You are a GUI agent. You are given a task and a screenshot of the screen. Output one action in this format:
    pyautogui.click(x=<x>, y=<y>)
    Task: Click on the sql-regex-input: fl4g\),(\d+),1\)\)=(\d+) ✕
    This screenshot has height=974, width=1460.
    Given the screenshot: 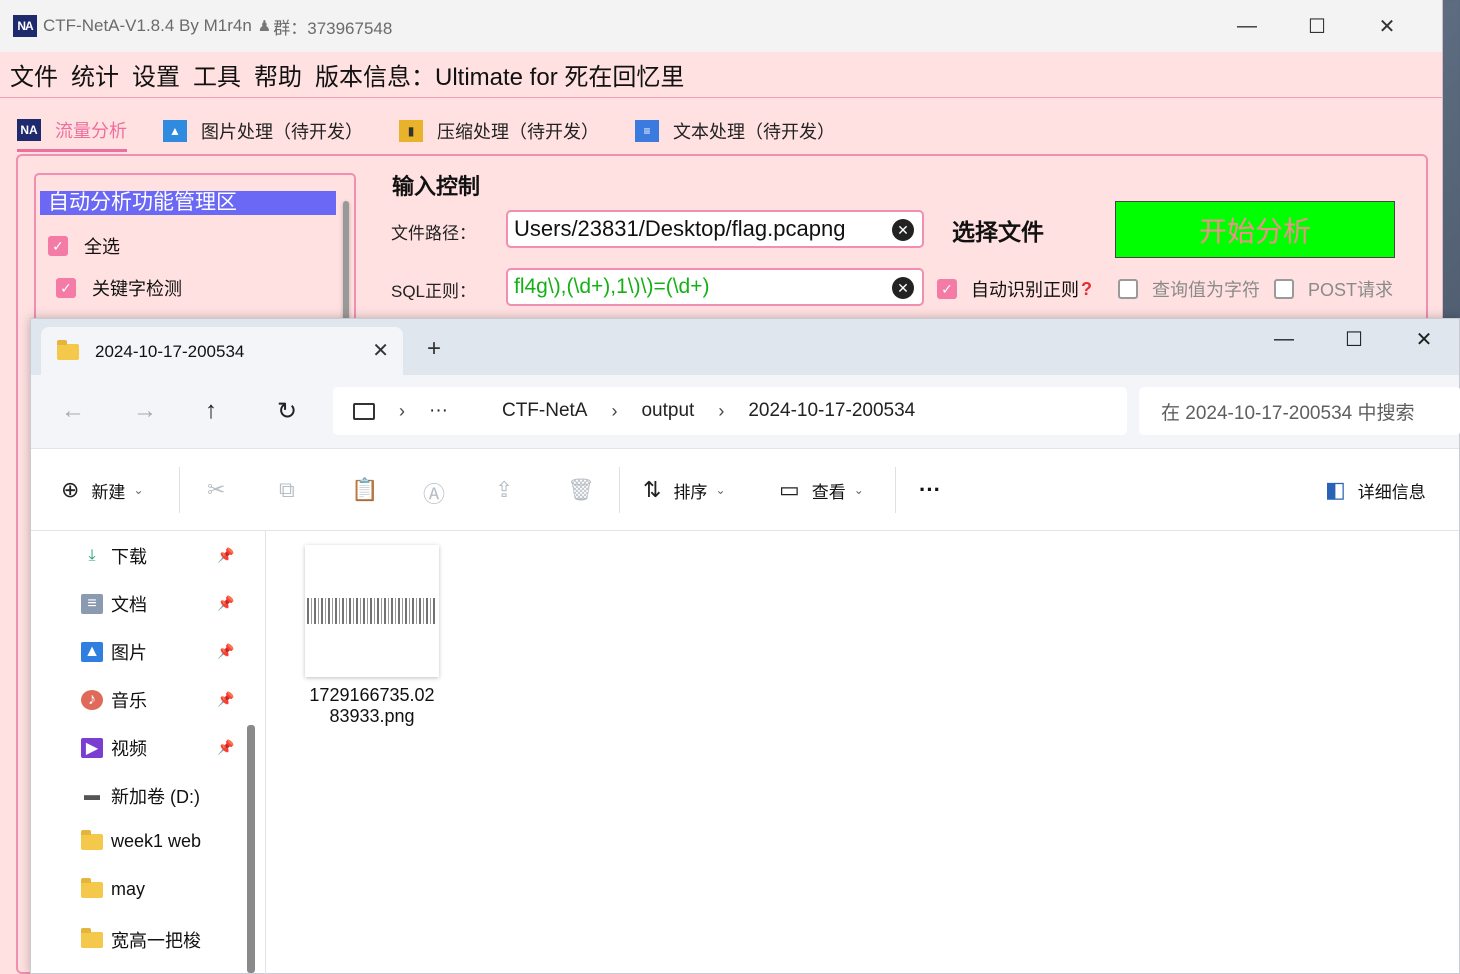 What is the action you would take?
    pyautogui.click(x=715, y=287)
    